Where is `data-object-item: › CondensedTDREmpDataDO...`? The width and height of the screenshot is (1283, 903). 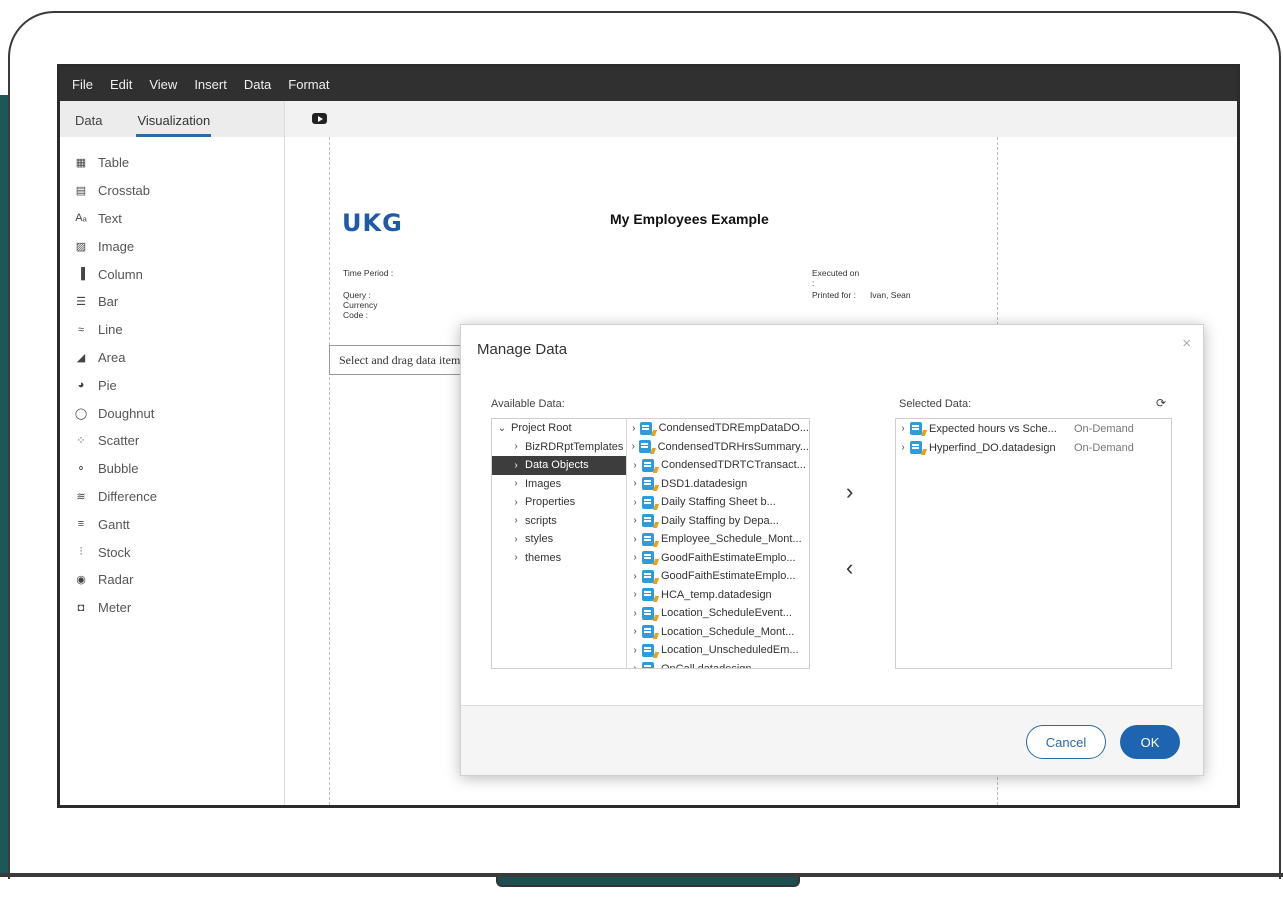 data-object-item: › CondensedTDREmpDataDO... is located at coordinates (718, 428).